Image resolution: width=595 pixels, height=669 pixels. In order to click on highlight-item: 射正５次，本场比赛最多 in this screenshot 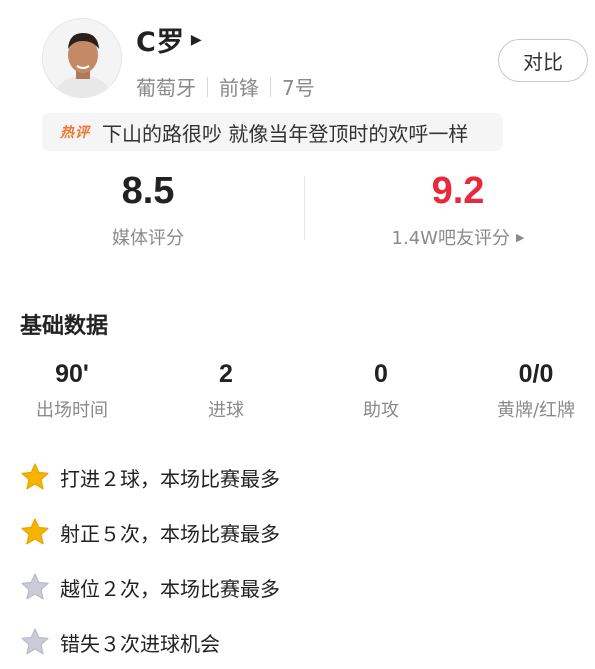, I will do `click(150, 532)`.